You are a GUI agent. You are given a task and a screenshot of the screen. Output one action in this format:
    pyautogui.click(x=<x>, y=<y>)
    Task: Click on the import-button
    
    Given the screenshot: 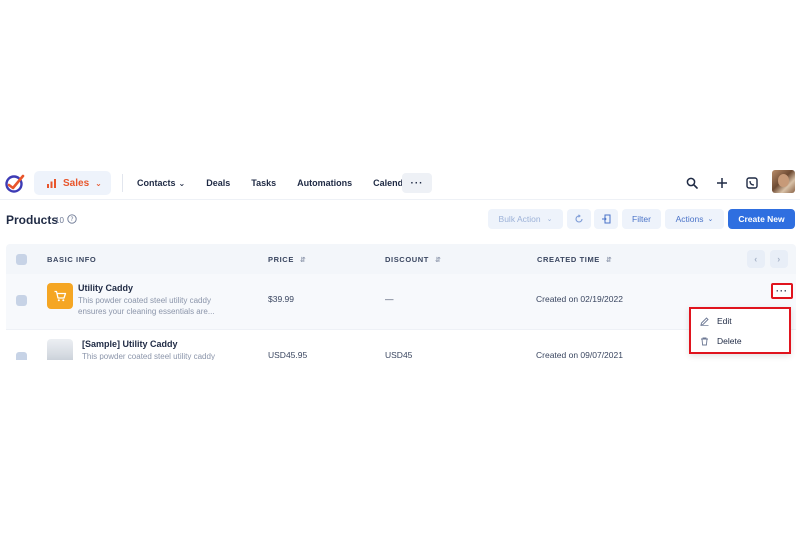 What is the action you would take?
    pyautogui.click(x=606, y=219)
    